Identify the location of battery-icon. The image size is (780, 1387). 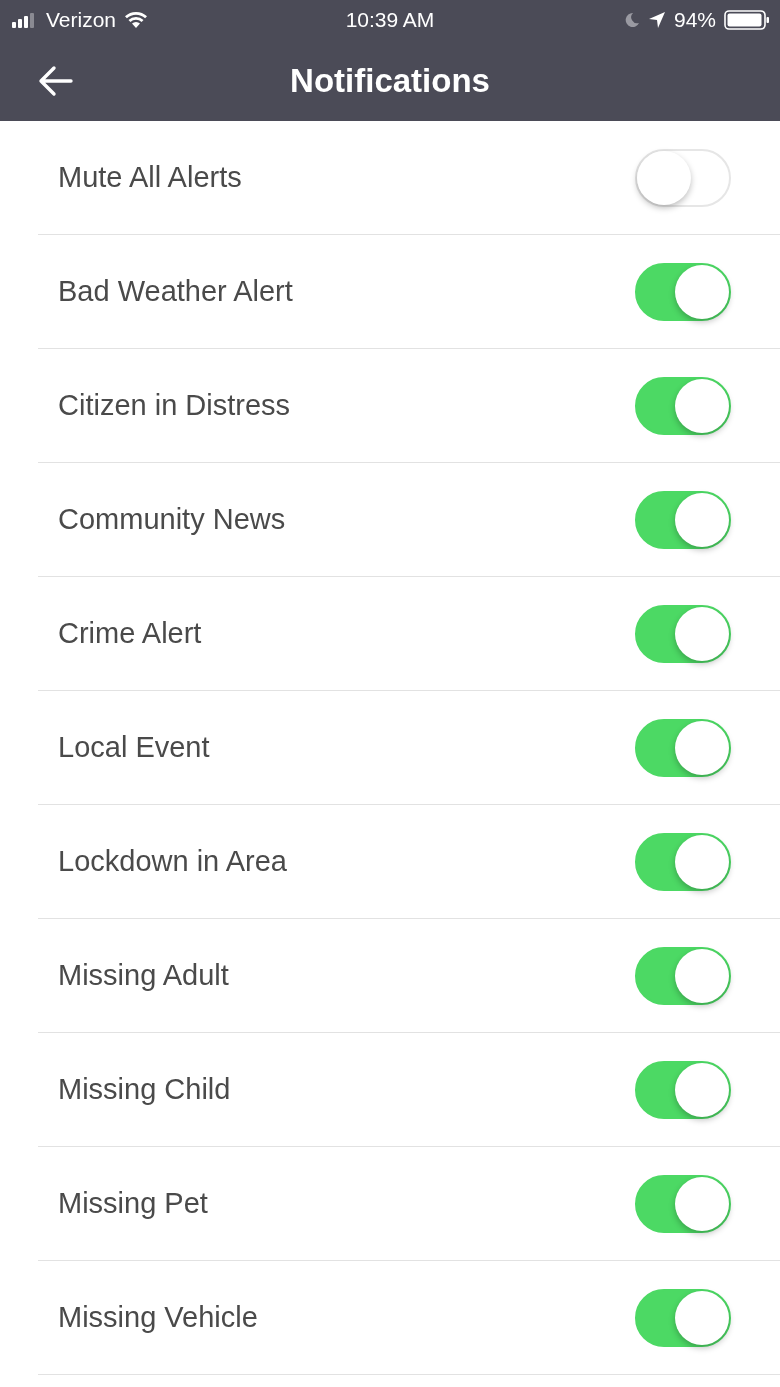
(747, 20).